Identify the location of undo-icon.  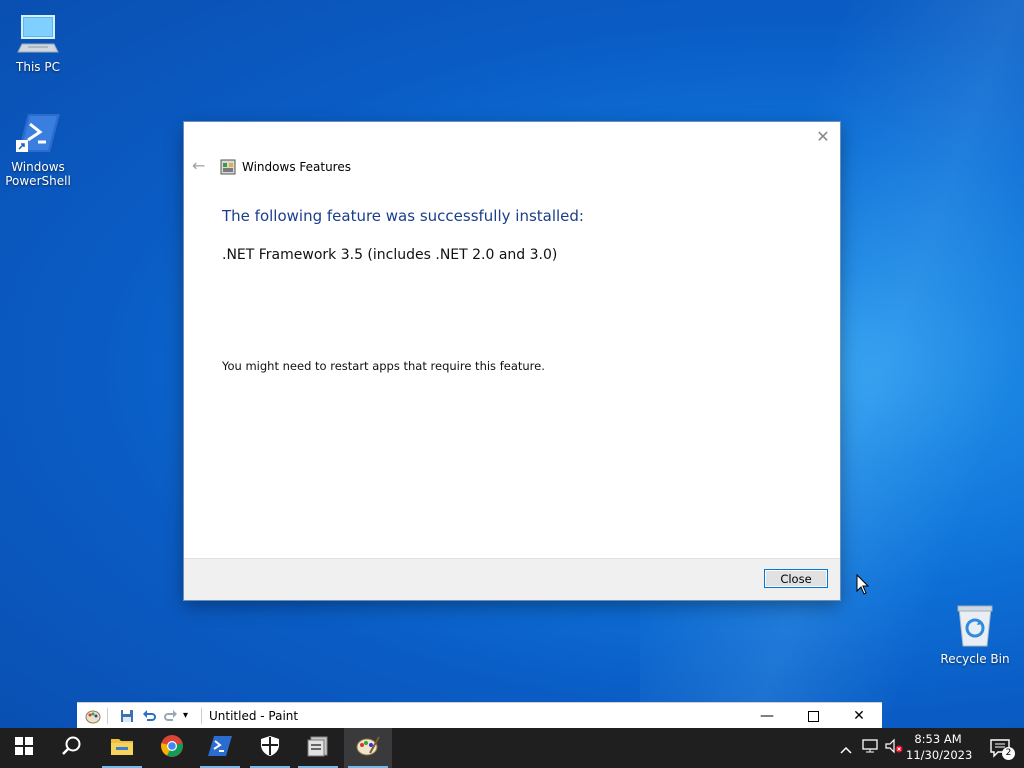
(149, 716).